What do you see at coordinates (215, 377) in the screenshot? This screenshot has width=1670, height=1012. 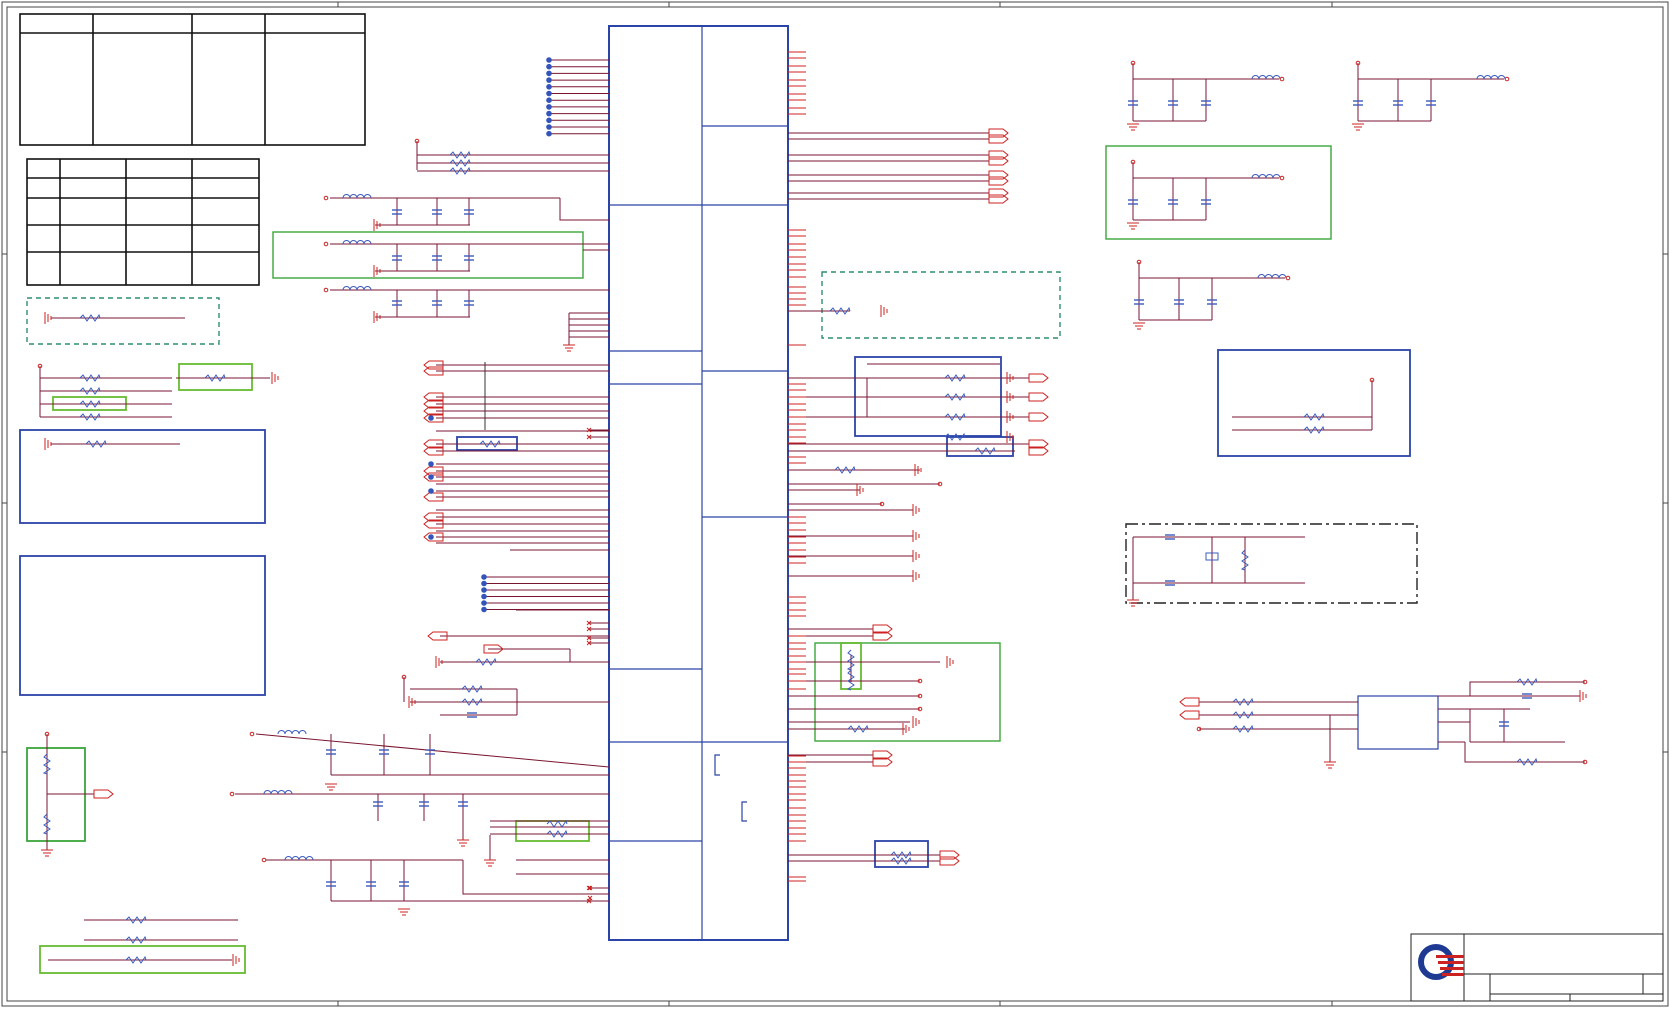 I see `green-box-res-a` at bounding box center [215, 377].